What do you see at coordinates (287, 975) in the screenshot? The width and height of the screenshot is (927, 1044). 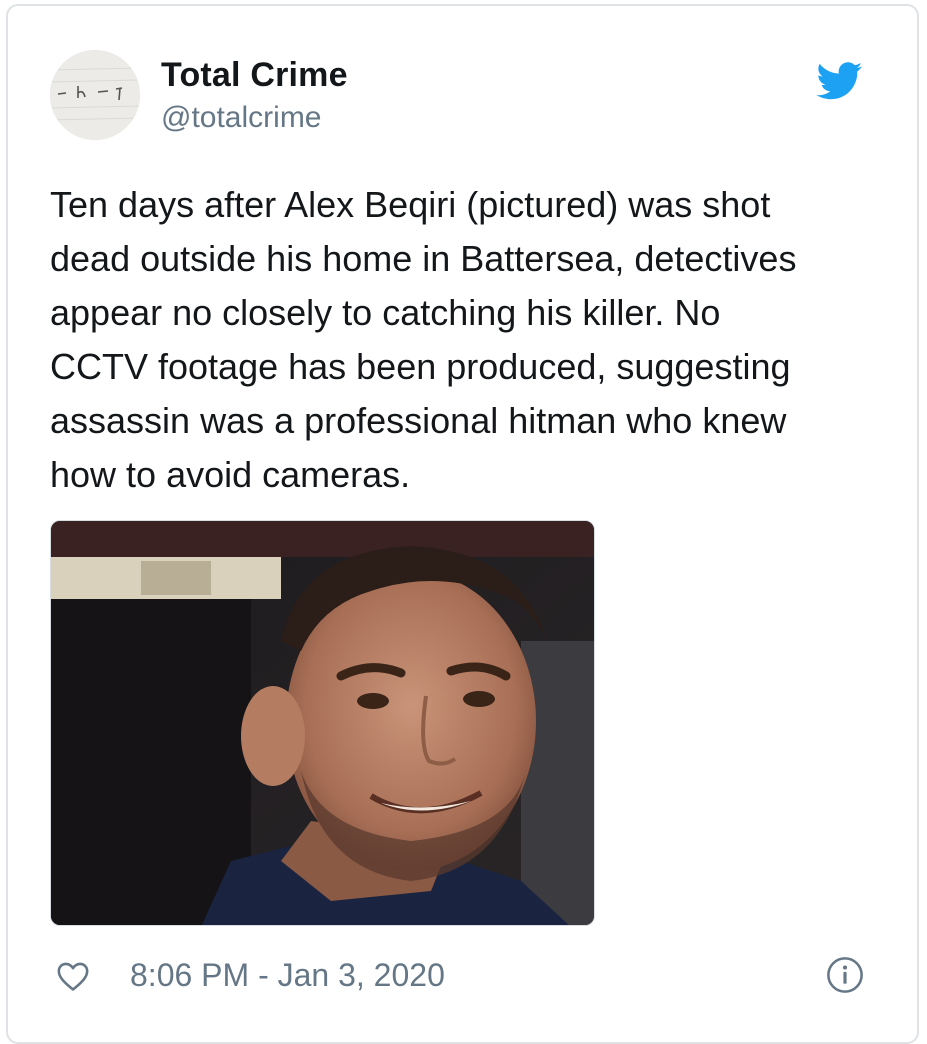 I see `tweet-timestamp: 8:06 PM - Jan 3, 2020` at bounding box center [287, 975].